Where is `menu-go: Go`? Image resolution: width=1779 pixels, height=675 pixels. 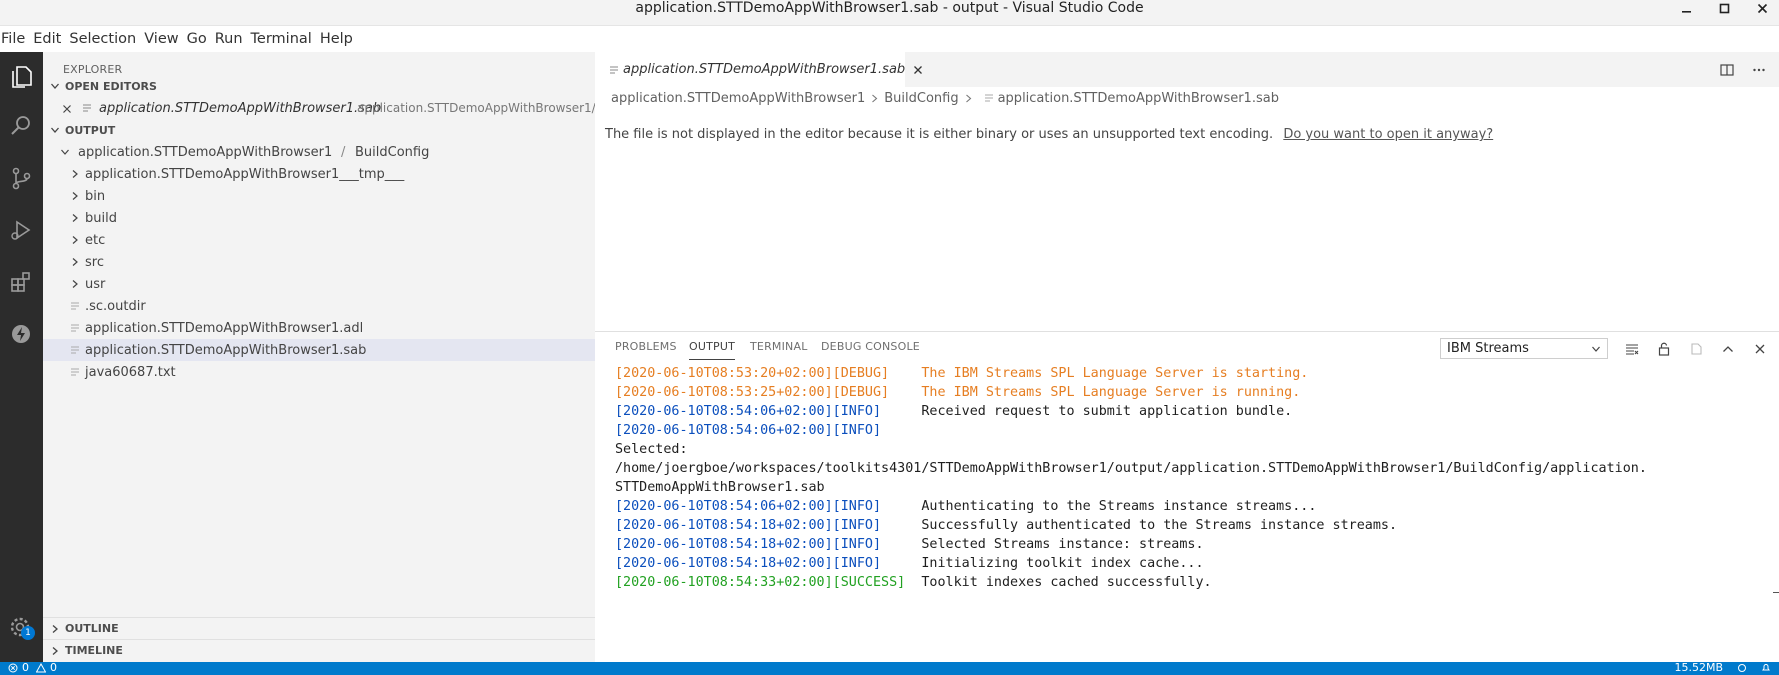 menu-go: Go is located at coordinates (200, 39).